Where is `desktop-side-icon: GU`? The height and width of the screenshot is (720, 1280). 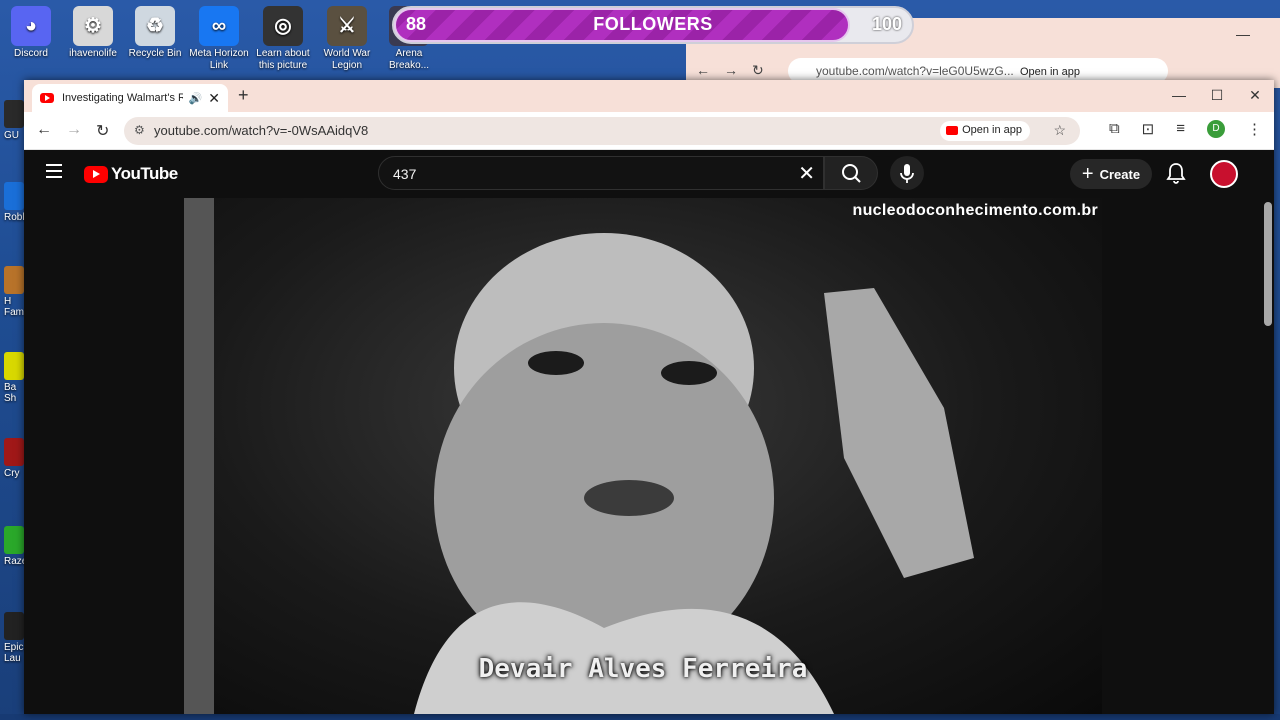 desktop-side-icon: GU is located at coordinates (13, 120).